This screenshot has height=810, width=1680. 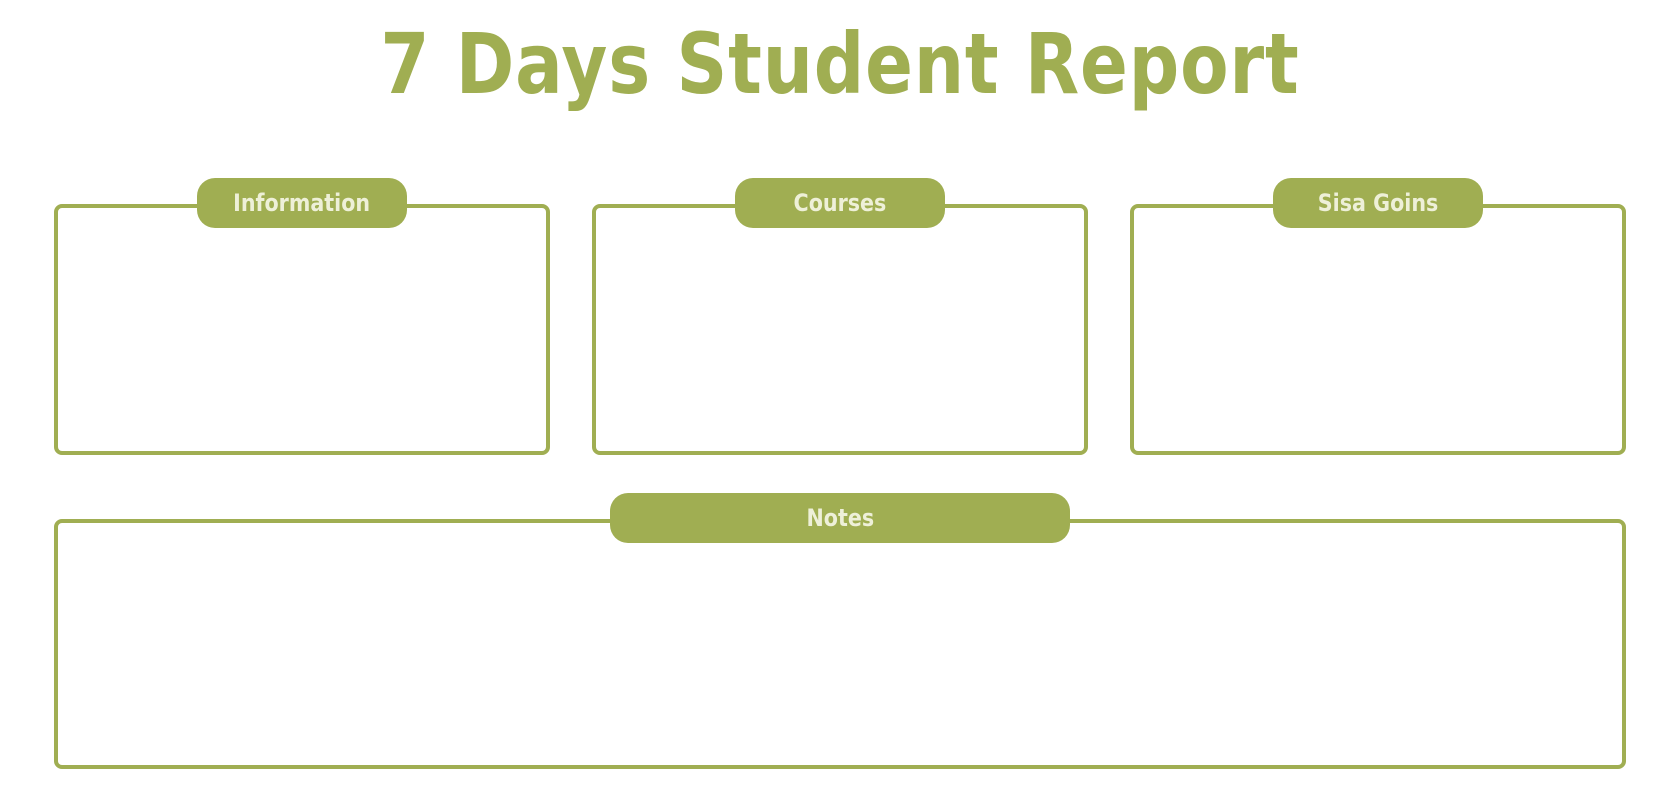 I want to click on courses-panel: Courses, so click(x=840, y=316).